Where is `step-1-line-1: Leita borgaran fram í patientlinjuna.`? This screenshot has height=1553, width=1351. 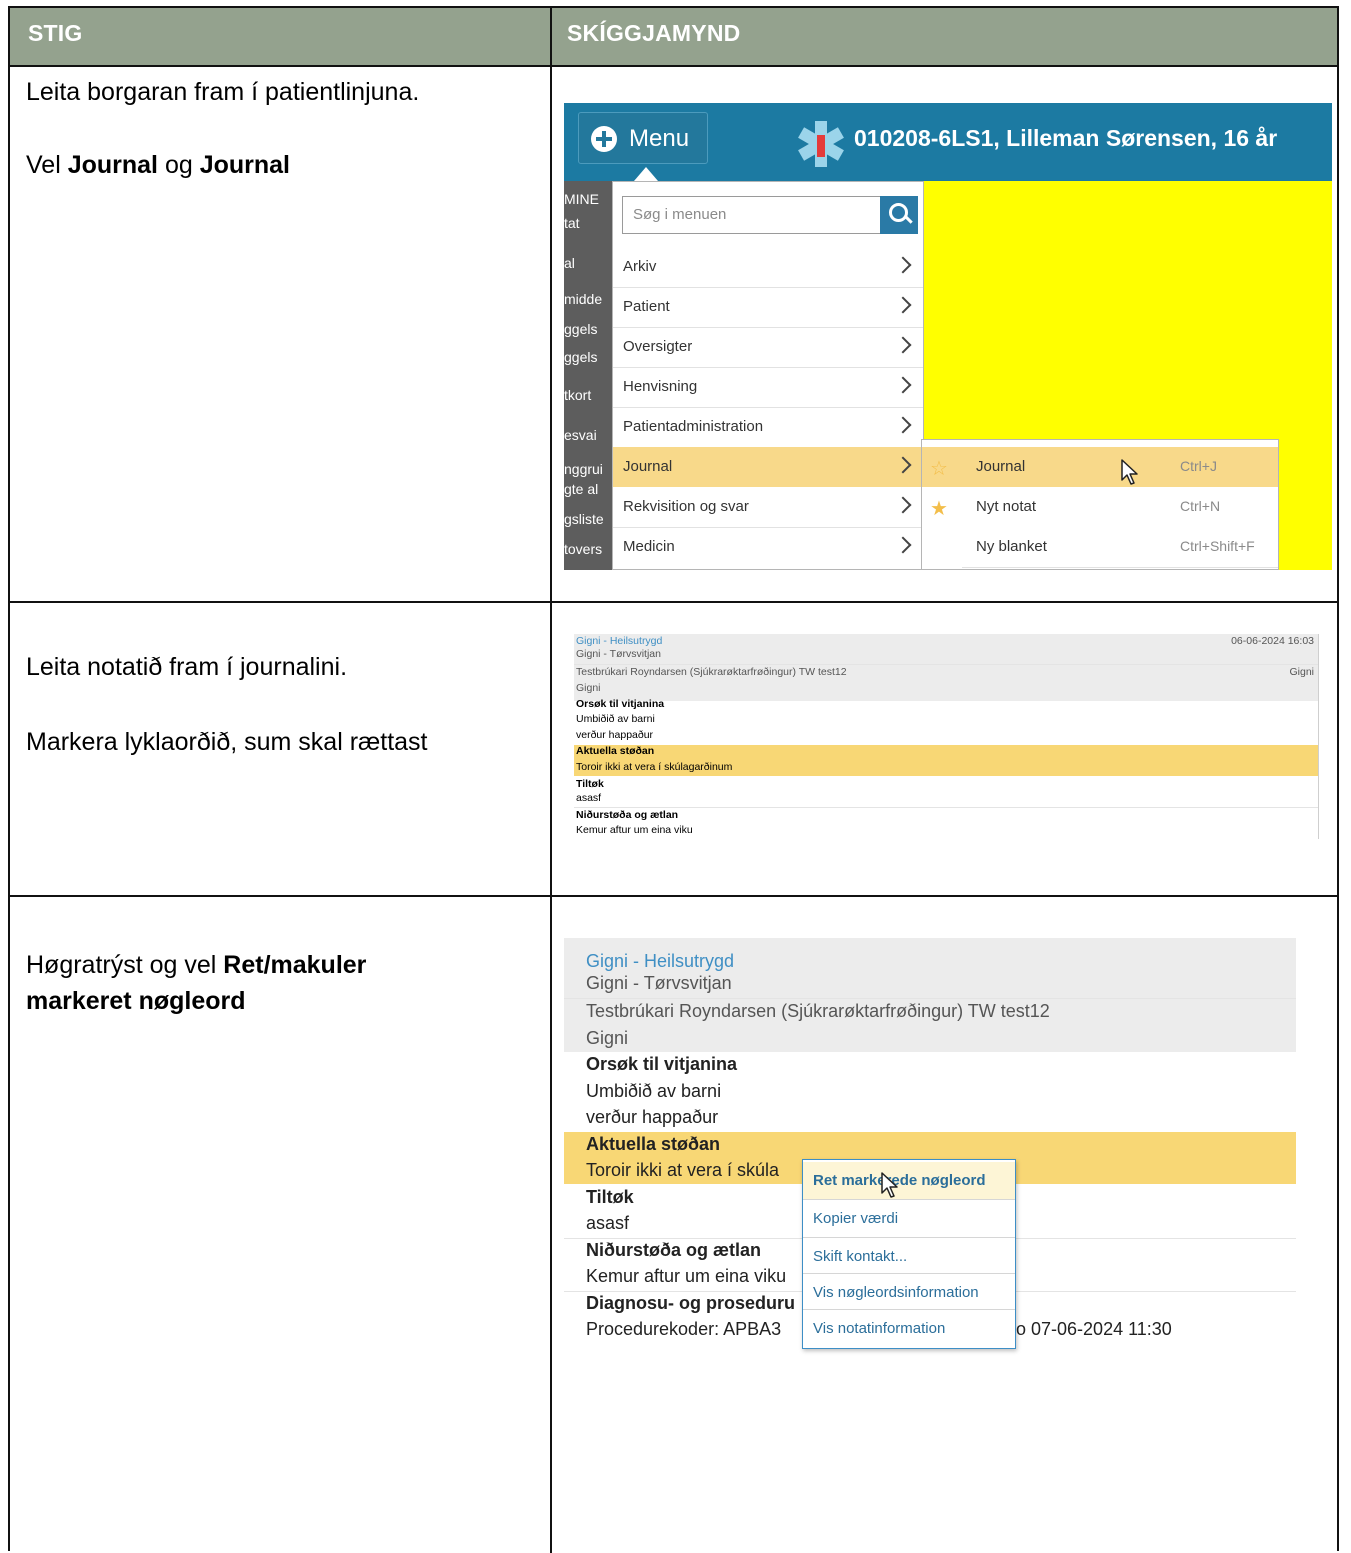 step-1-line-1: Leita borgaran fram í patientlinjuna. is located at coordinates (223, 92).